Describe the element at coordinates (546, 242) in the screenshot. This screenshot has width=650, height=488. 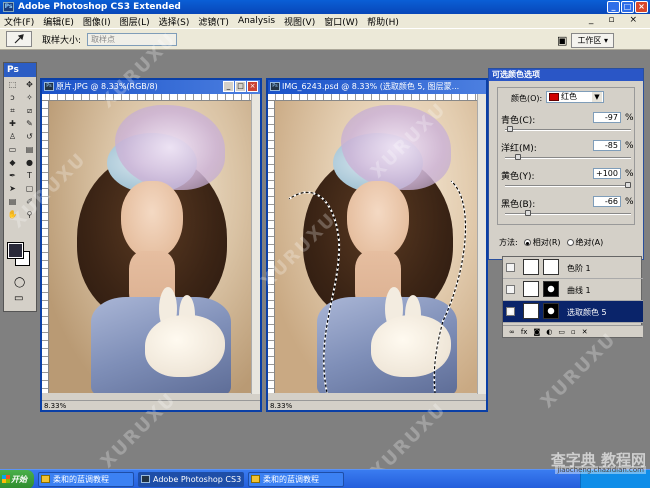
I see `method-relative-label: 相对(R)` at that location.